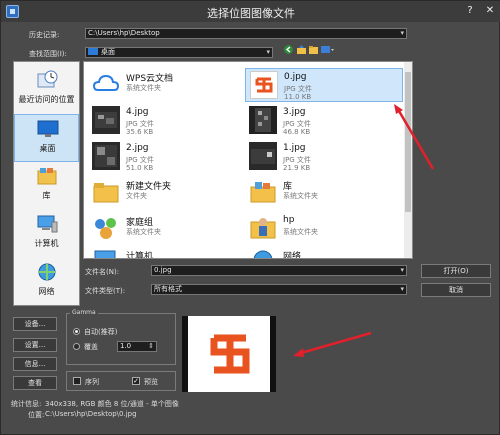  Describe the element at coordinates (336, 343) in the screenshot. I see `annotation-arrow-to-preview` at that location.